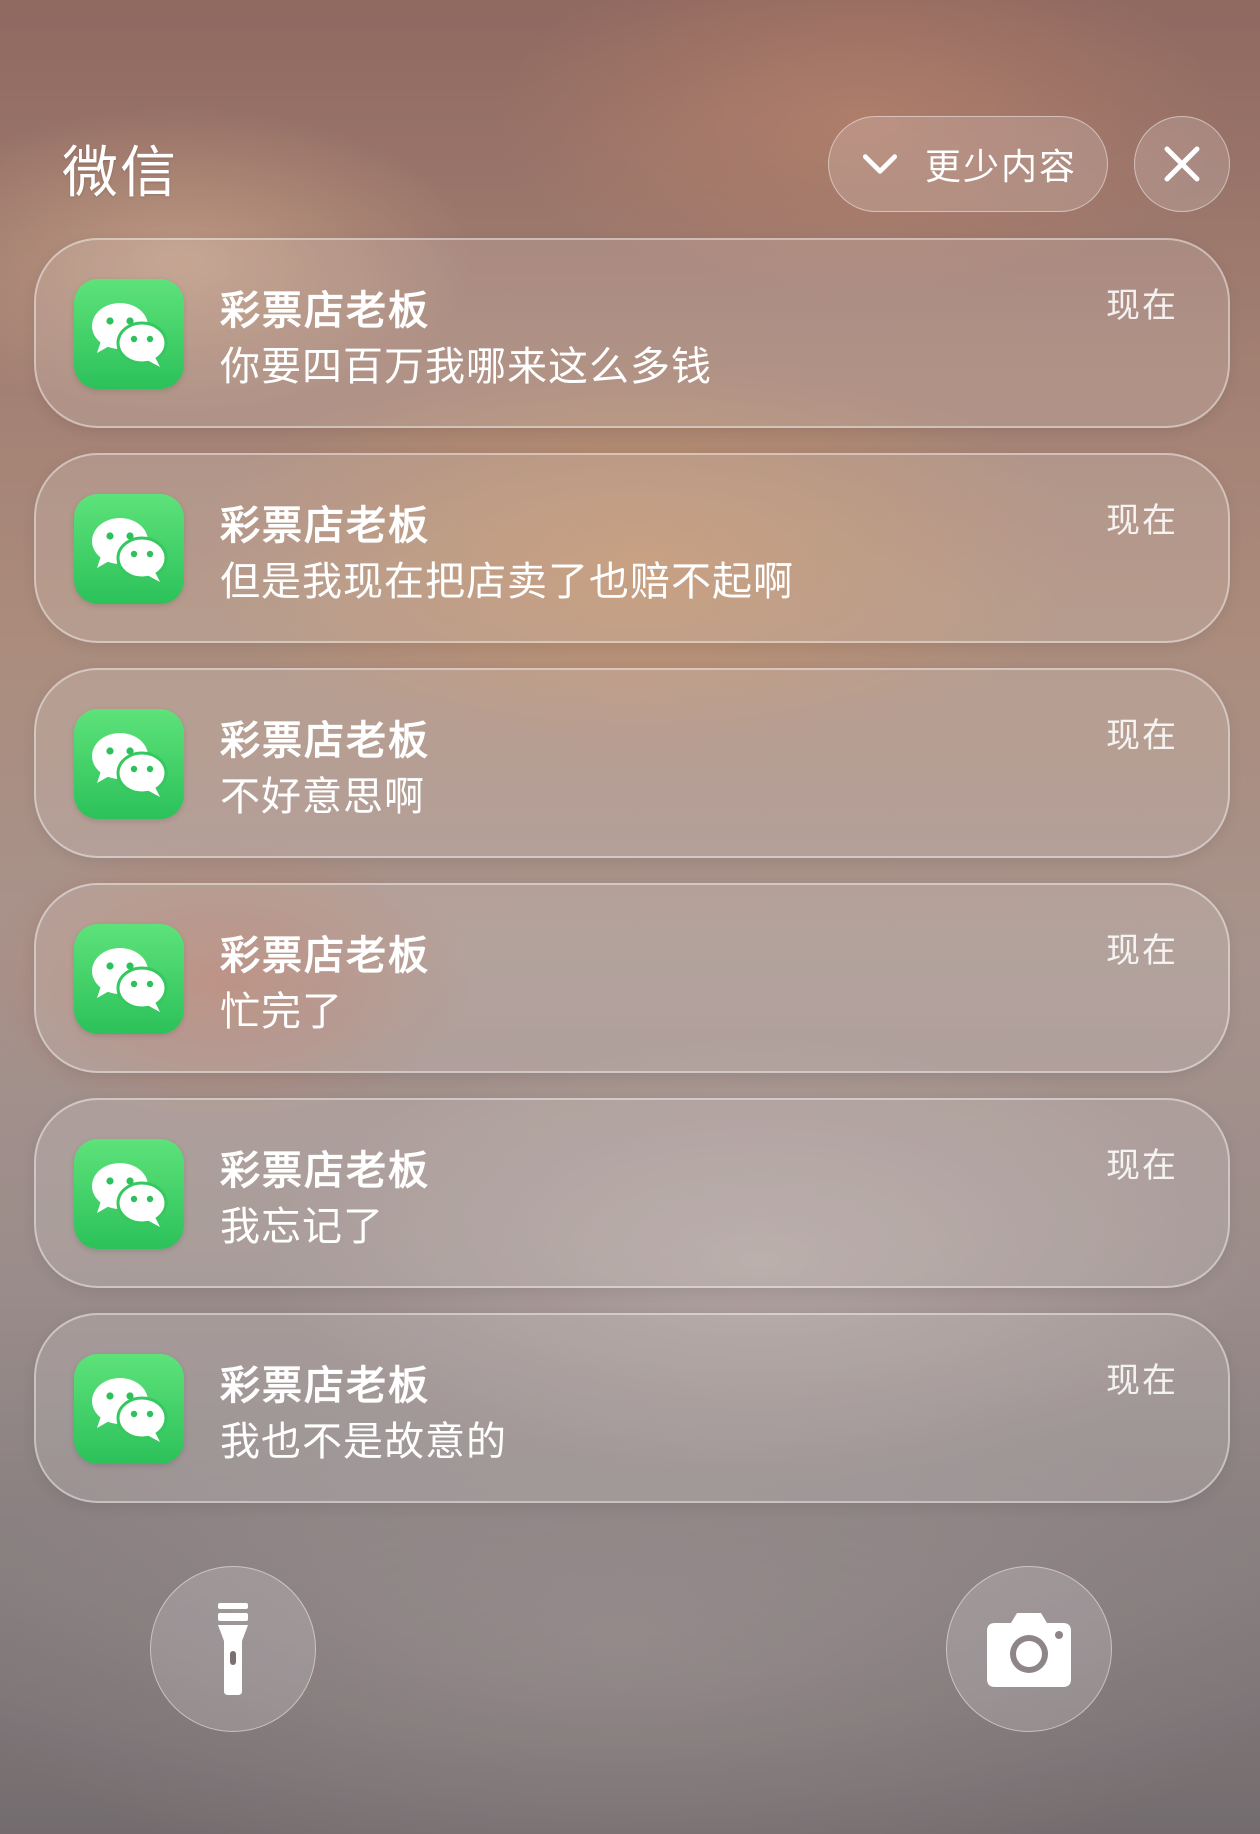 The image size is (1260, 1834). Describe the element at coordinates (632, 1193) in the screenshot. I see `notification-card: 彩票店老板 我忘记了 现在` at that location.